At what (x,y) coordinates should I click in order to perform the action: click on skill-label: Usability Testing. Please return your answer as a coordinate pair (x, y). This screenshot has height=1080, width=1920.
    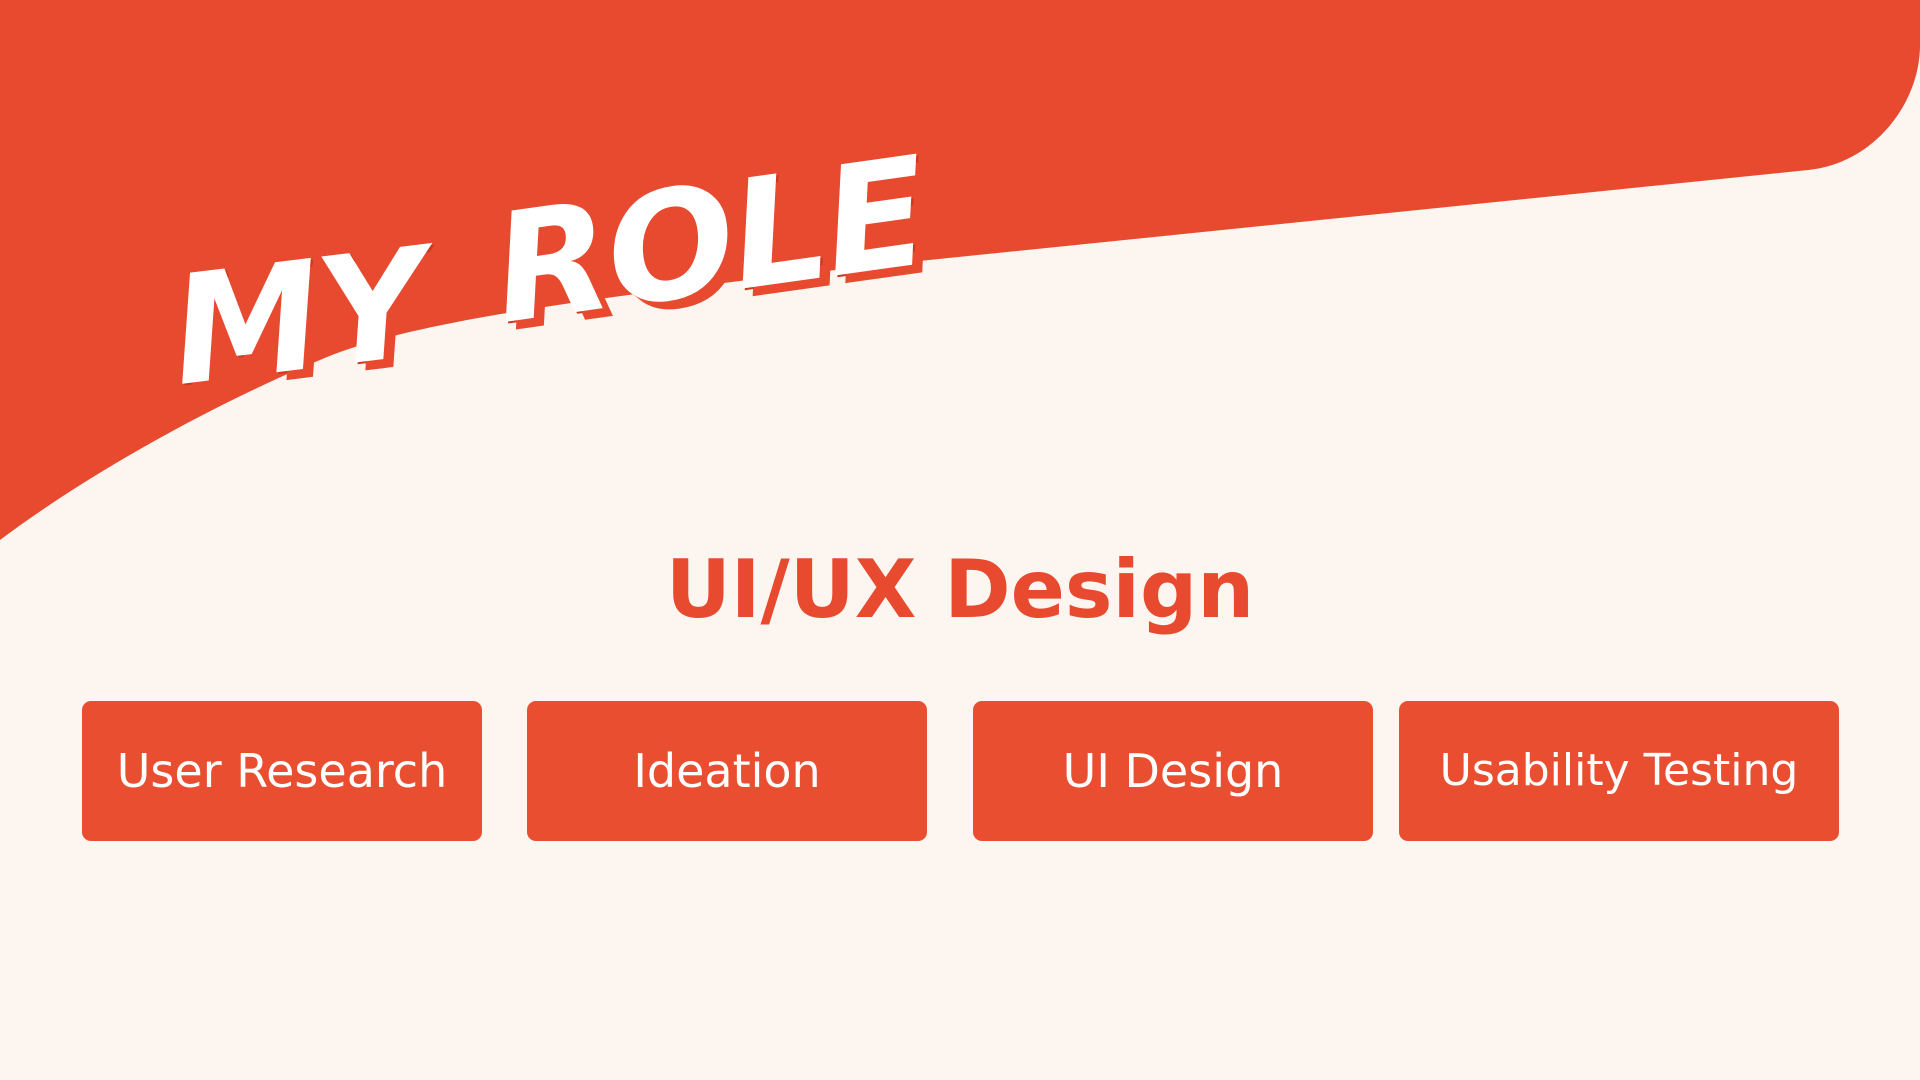
    Looking at the image, I should click on (1619, 770).